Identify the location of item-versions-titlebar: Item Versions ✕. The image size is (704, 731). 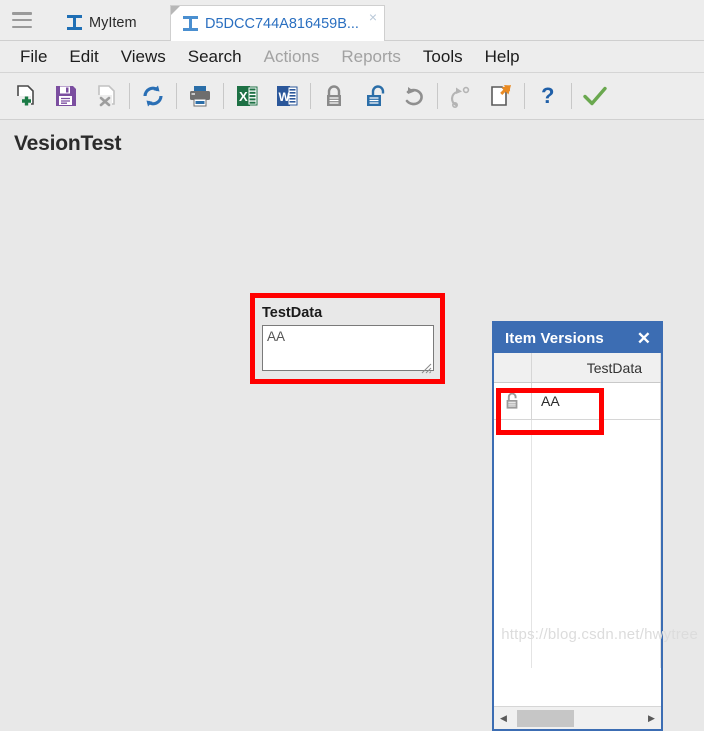
(577, 338).